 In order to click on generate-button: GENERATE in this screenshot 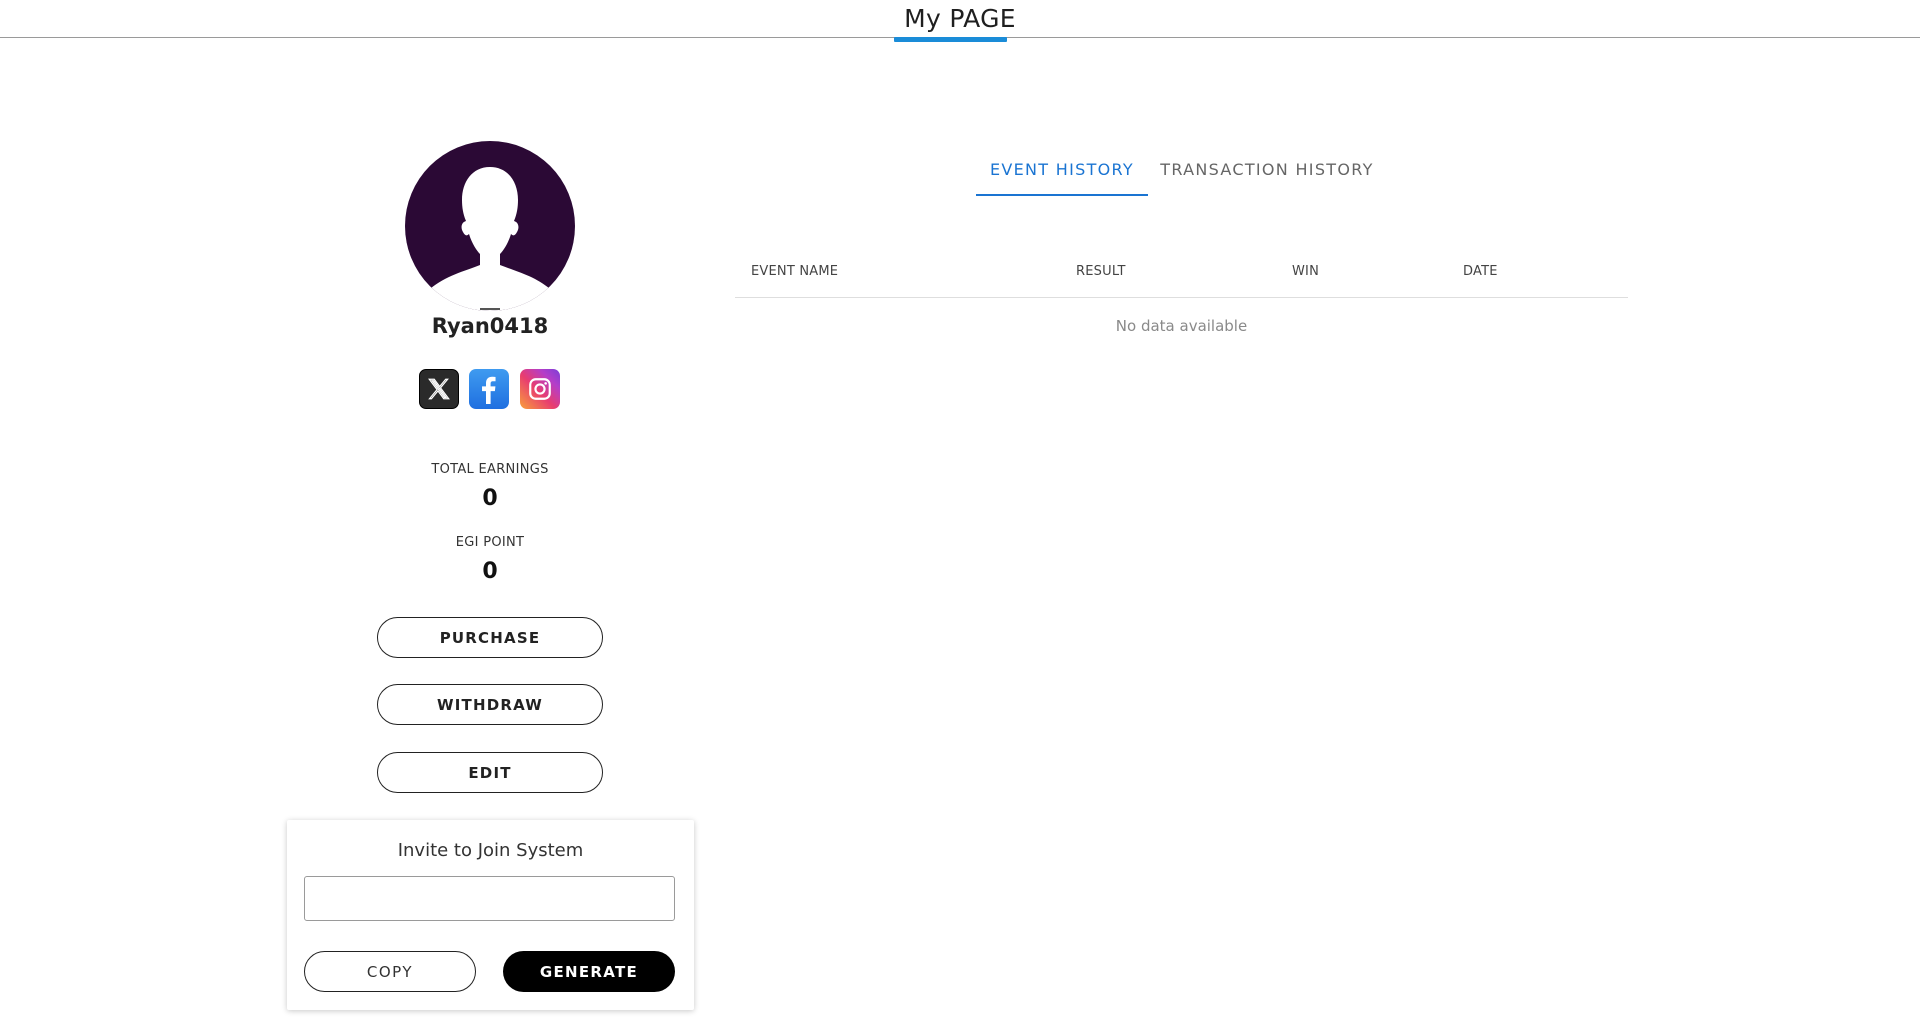, I will do `click(589, 971)`.